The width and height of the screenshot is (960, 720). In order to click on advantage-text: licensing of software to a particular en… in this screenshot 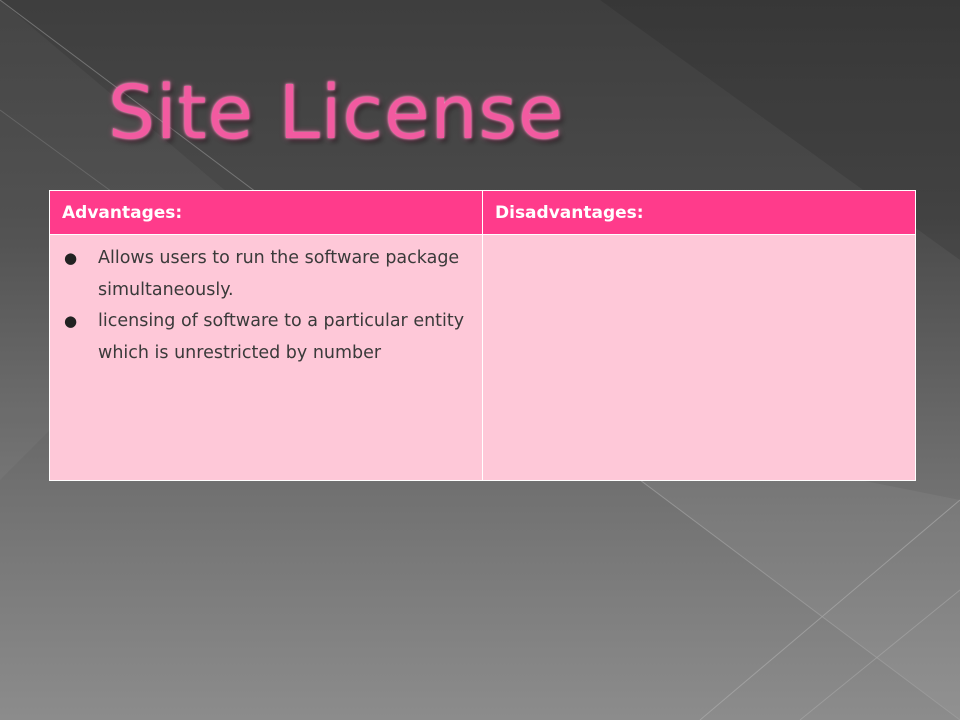, I will do `click(281, 337)`.